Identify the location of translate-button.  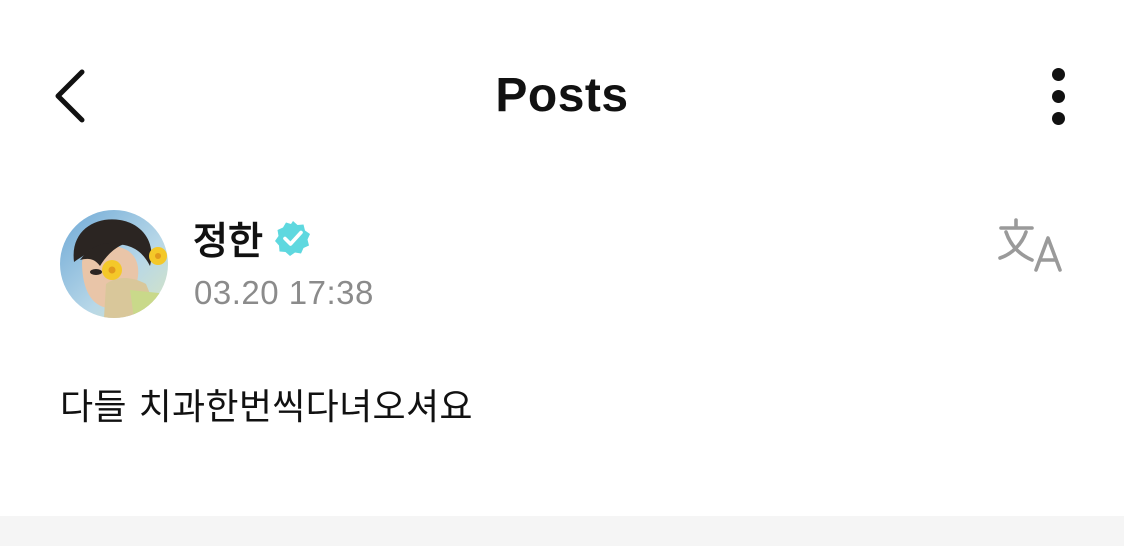
(1033, 245).